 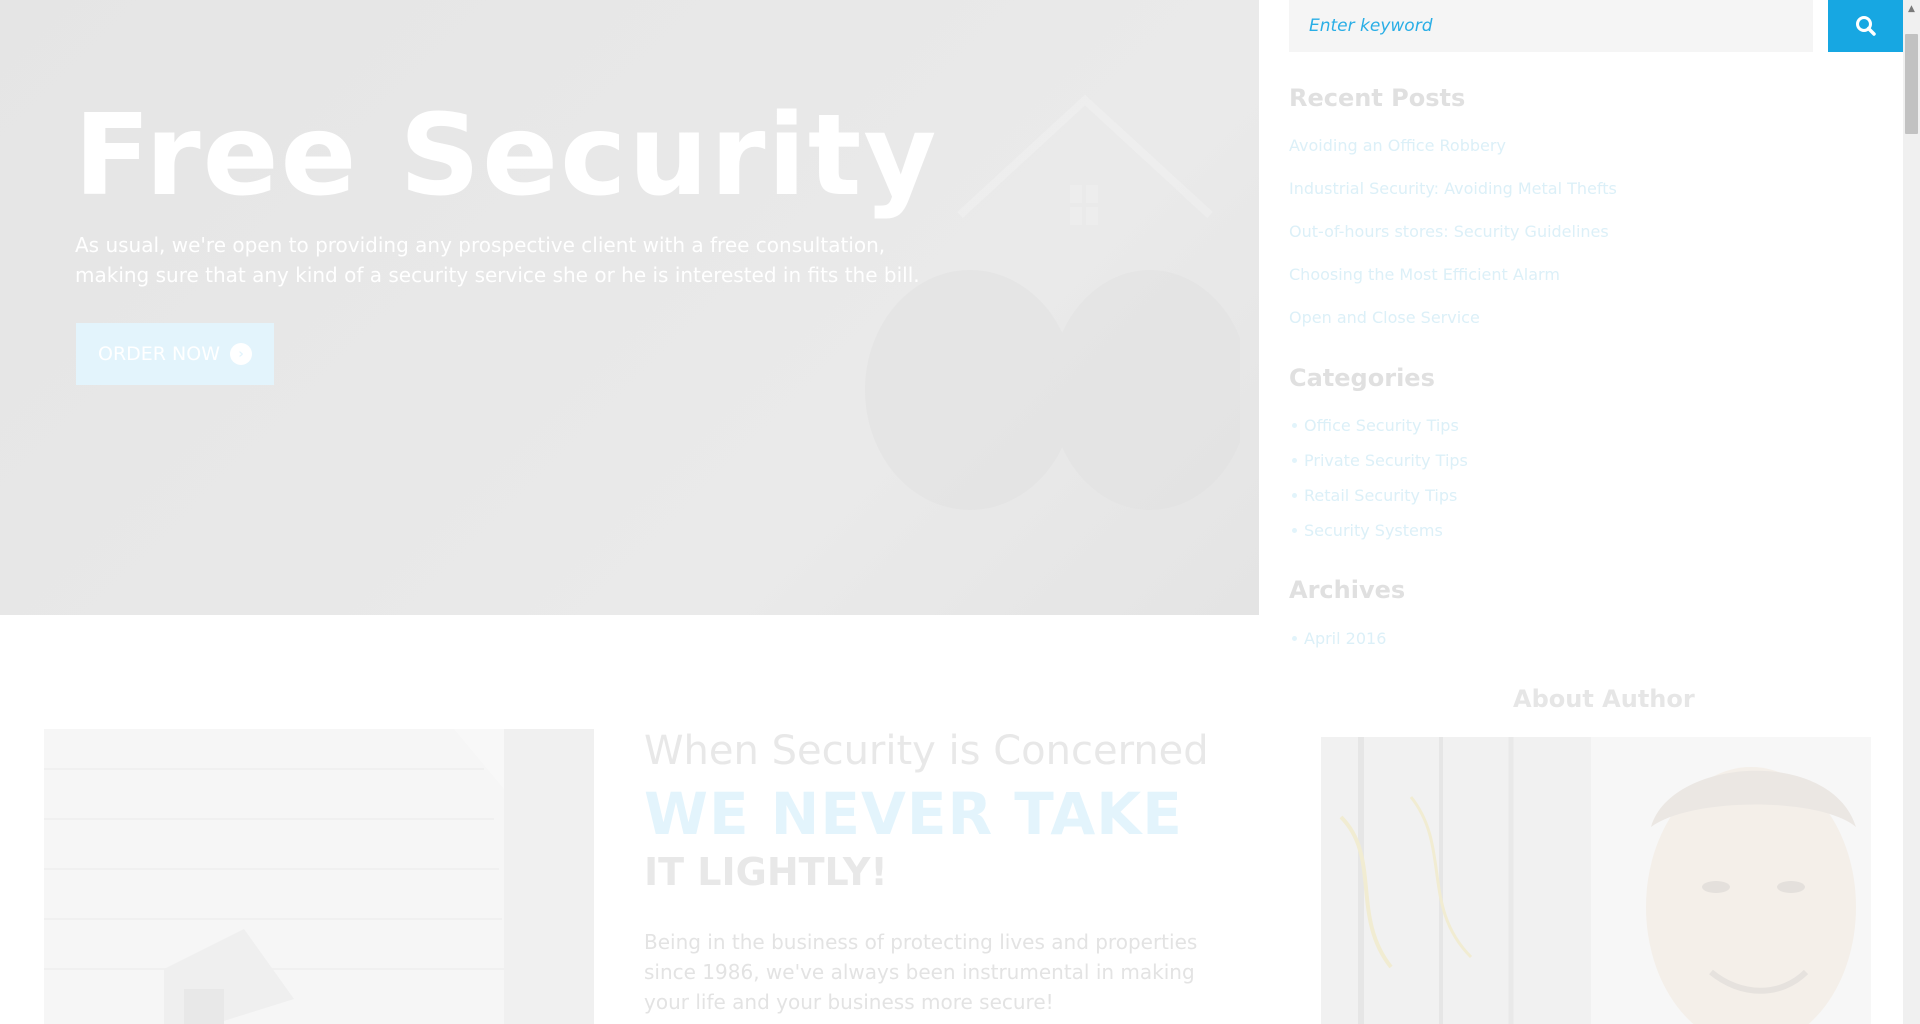 I want to click on search-button, so click(x=1865, y=26).